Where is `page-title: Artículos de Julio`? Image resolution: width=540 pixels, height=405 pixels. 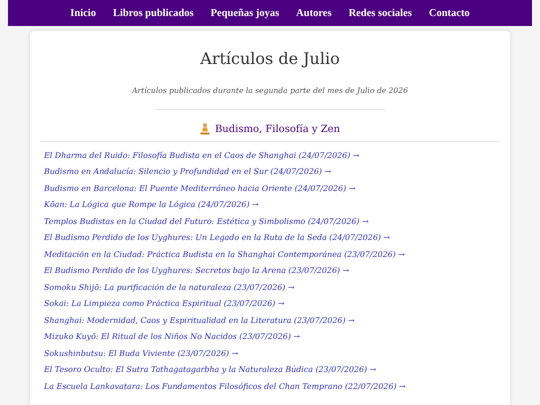
page-title: Artículos de Julio is located at coordinates (270, 58).